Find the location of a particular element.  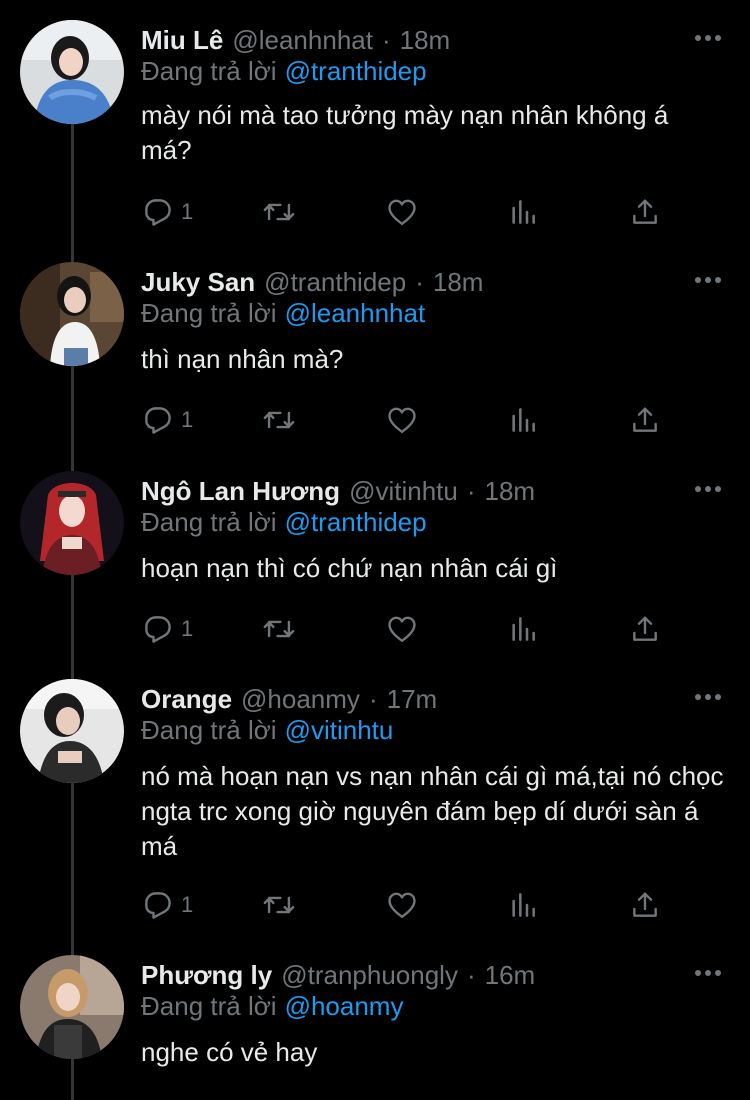

user-handle: @tranthidep is located at coordinates (335, 282).